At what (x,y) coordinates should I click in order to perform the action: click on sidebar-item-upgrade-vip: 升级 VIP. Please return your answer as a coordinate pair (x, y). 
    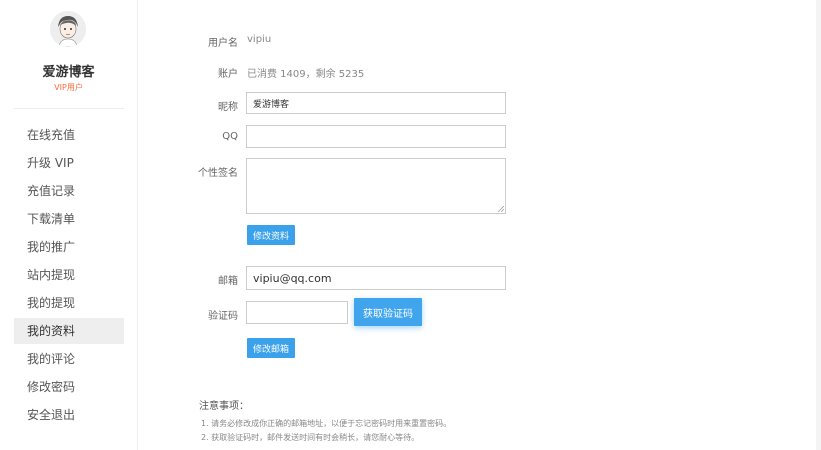
    Looking at the image, I should click on (69, 163).